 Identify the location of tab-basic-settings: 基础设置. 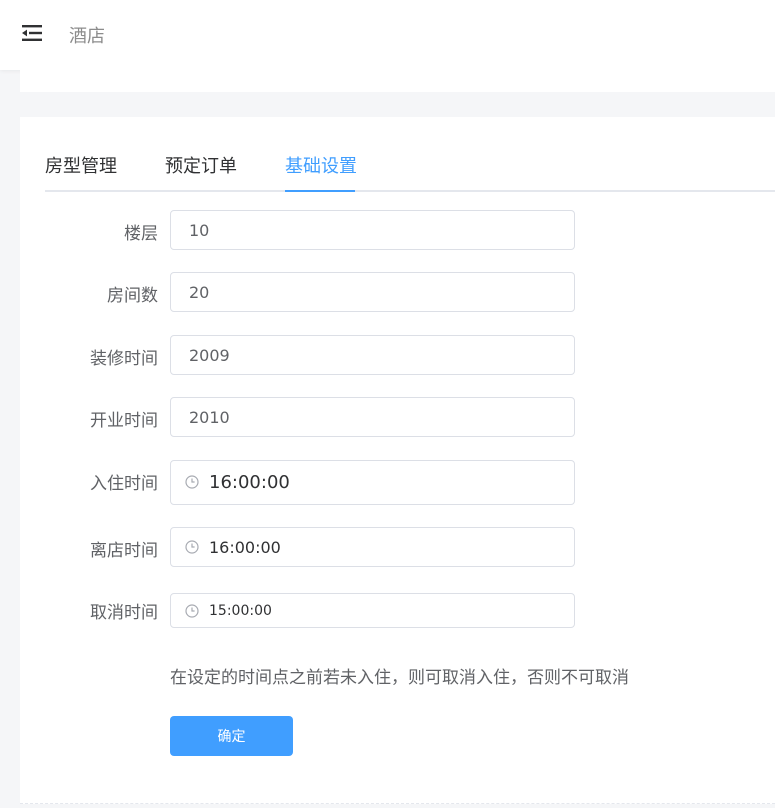
(321, 173).